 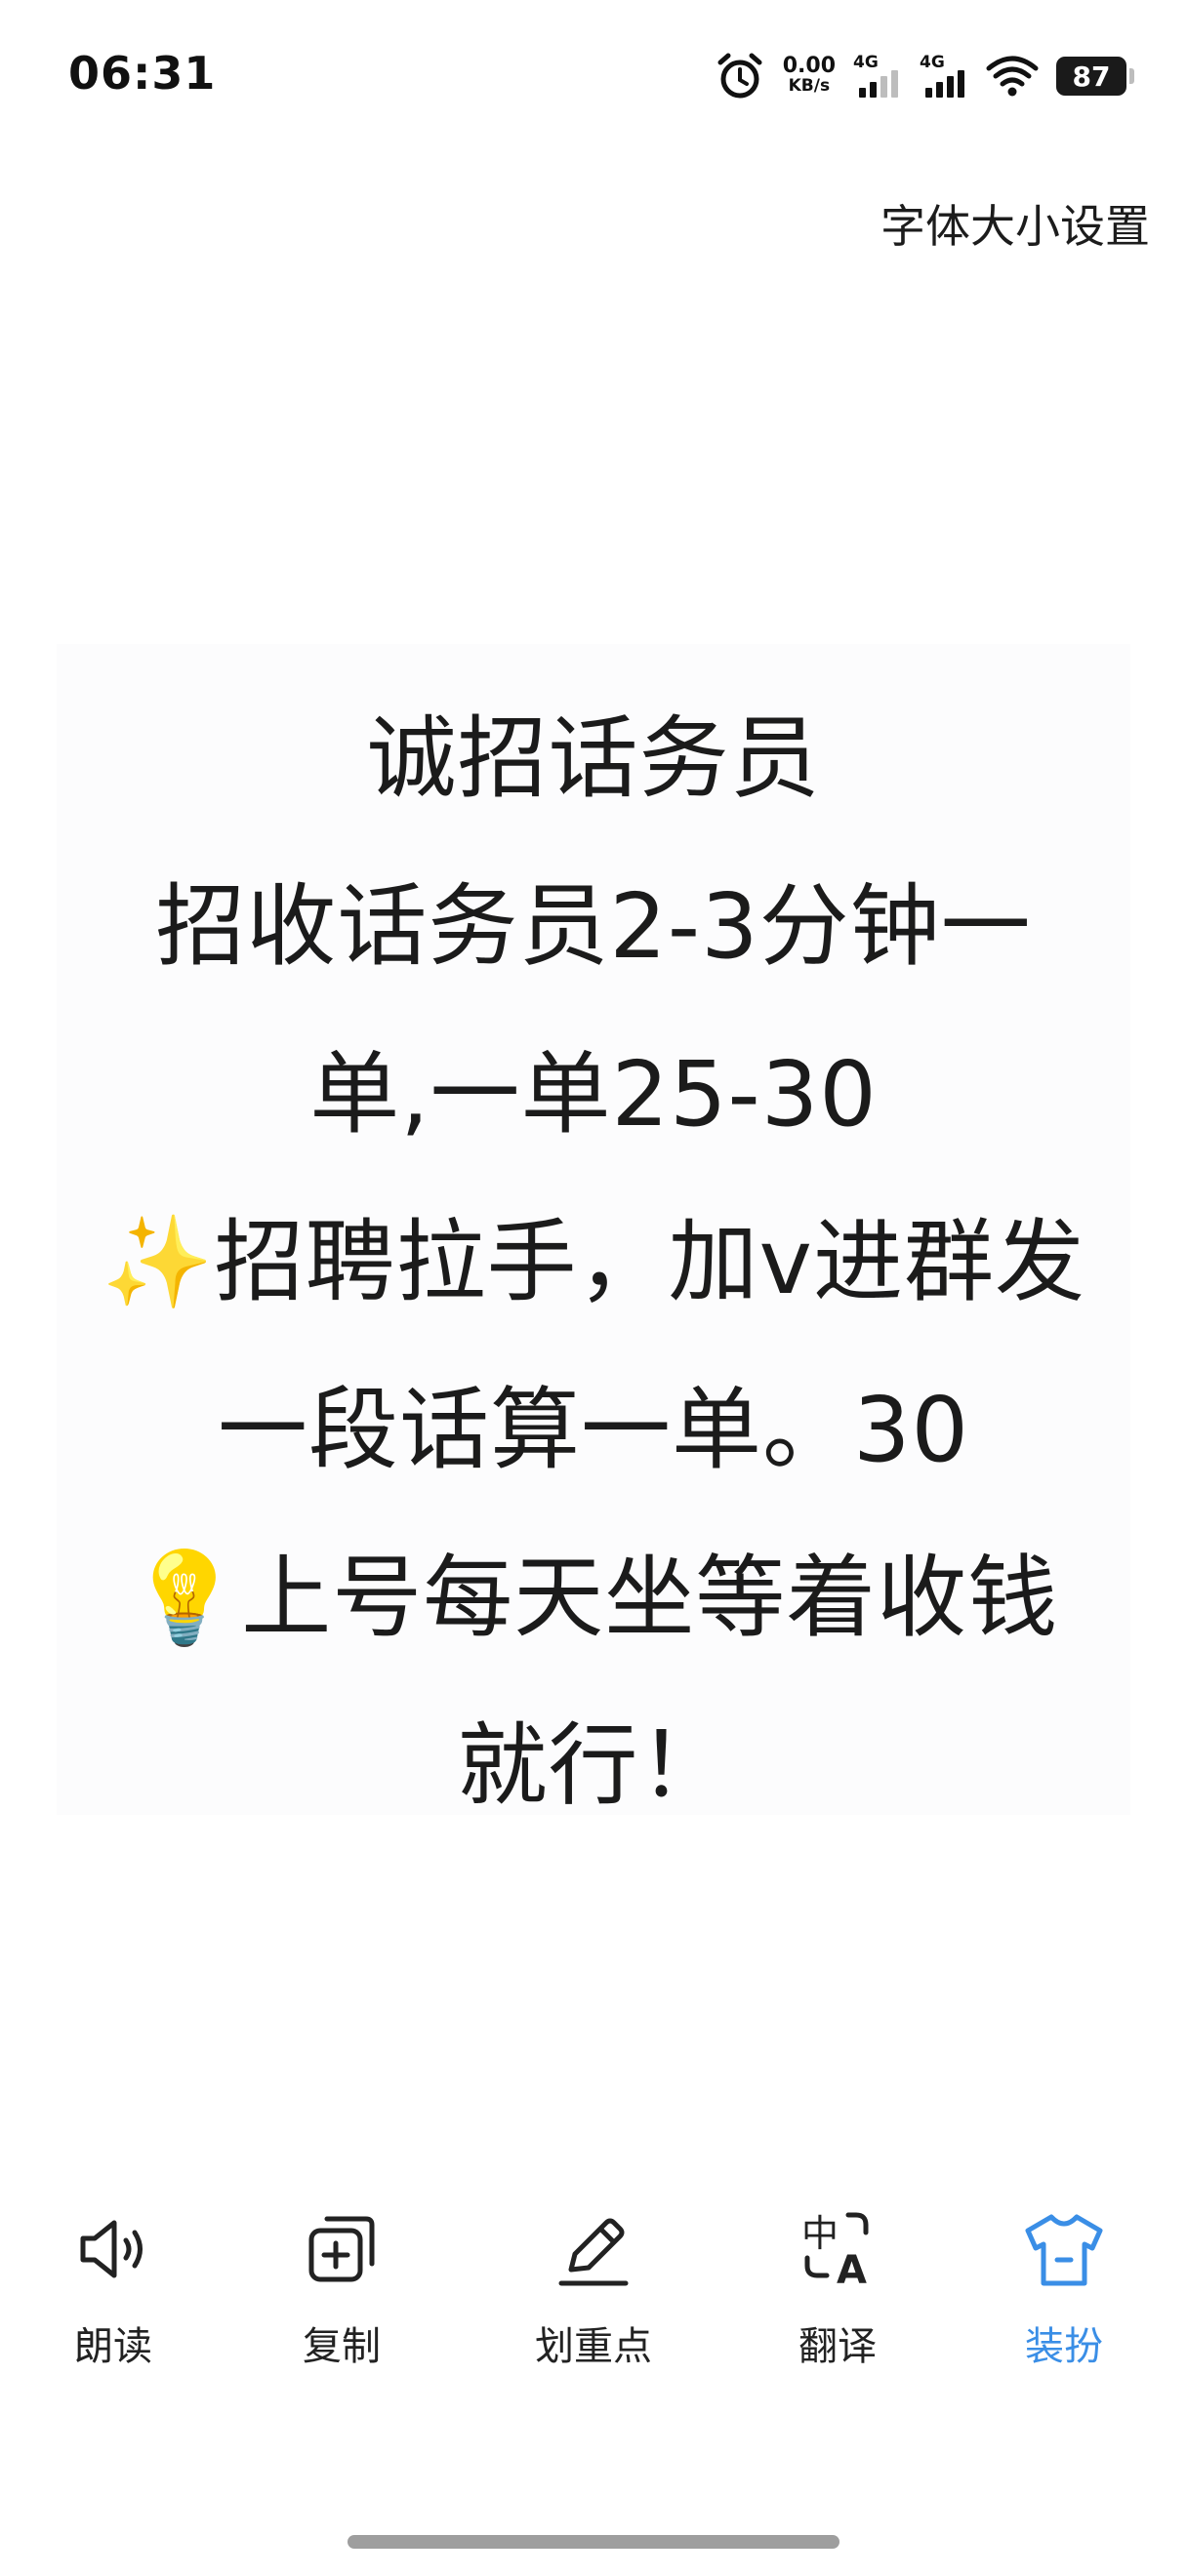 What do you see at coordinates (593, 926) in the screenshot?
I see `text-line: 招收话务员2-3分钟一` at bounding box center [593, 926].